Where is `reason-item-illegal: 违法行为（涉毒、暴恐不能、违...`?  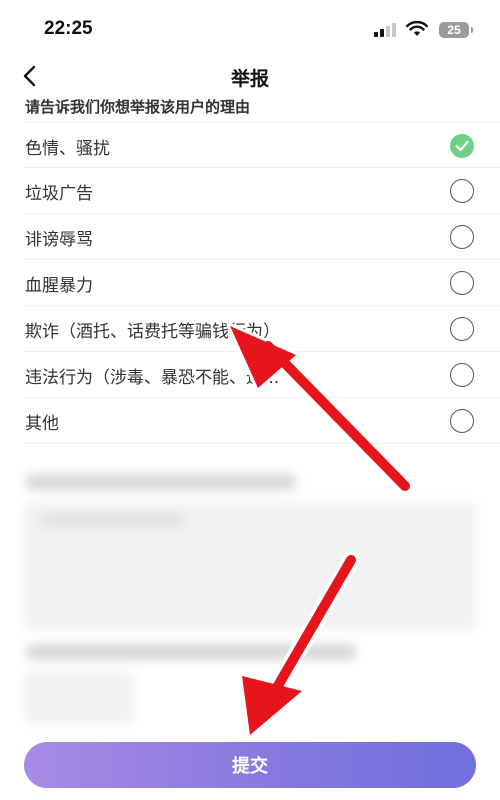 reason-item-illegal: 违法行为（涉毒、暴恐不能、违... is located at coordinates (262, 375).